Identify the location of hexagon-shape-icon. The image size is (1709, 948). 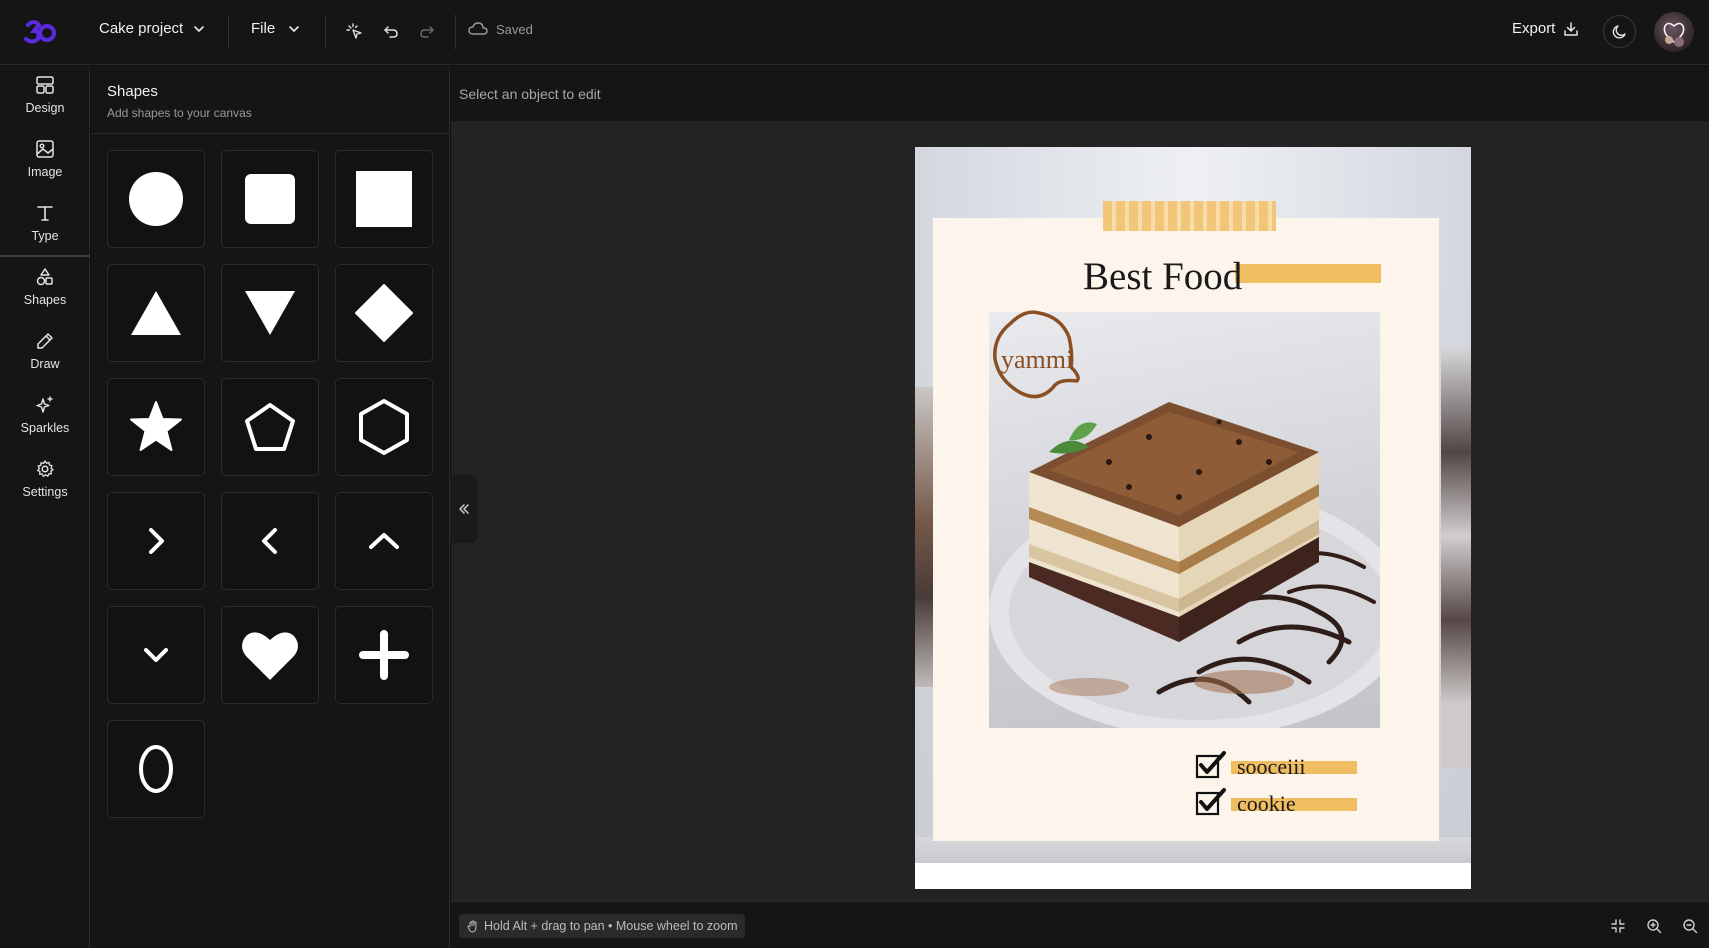
(384, 427).